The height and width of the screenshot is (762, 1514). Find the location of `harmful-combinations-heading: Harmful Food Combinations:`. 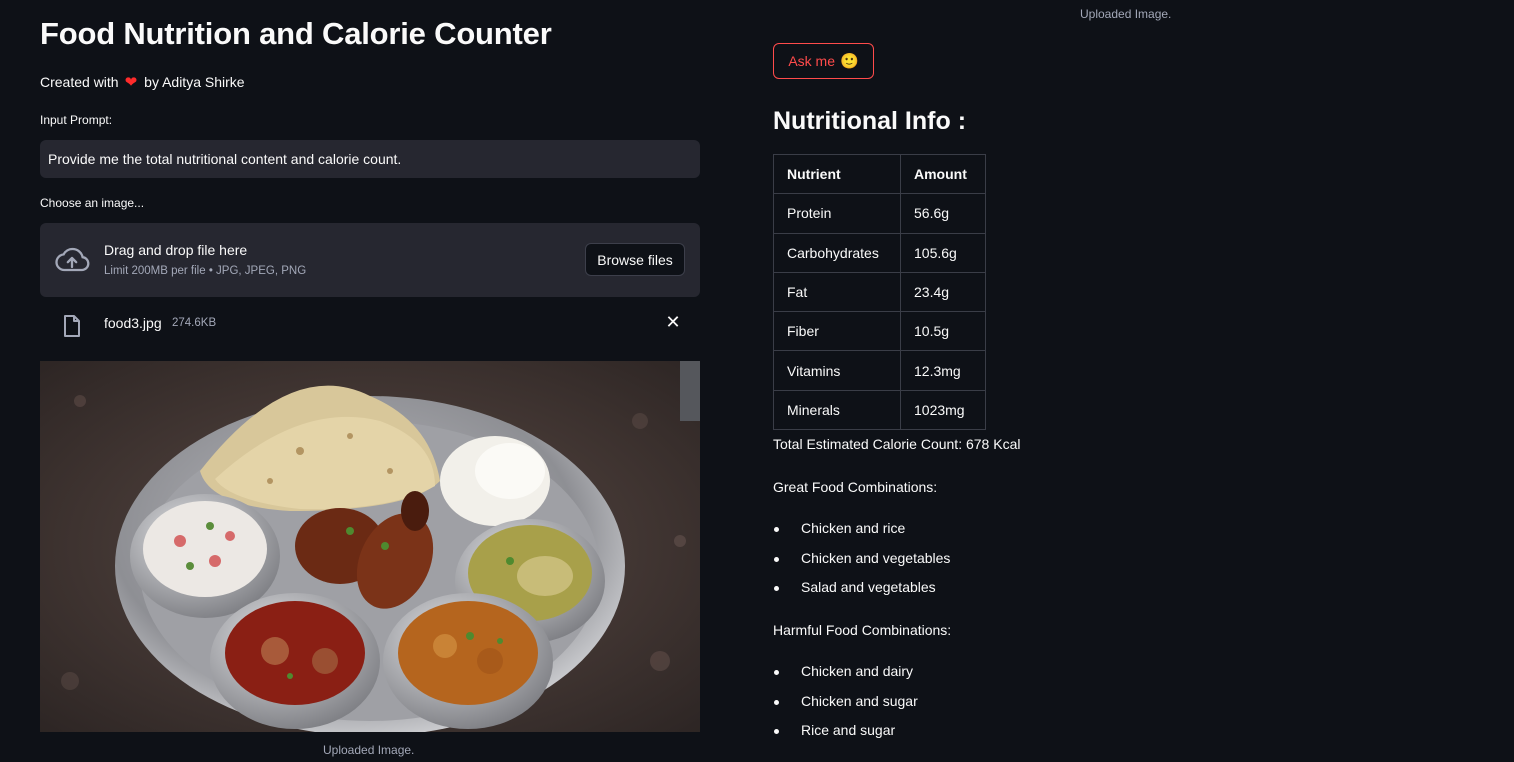

harmful-combinations-heading: Harmful Food Combinations: is located at coordinates (862, 630).